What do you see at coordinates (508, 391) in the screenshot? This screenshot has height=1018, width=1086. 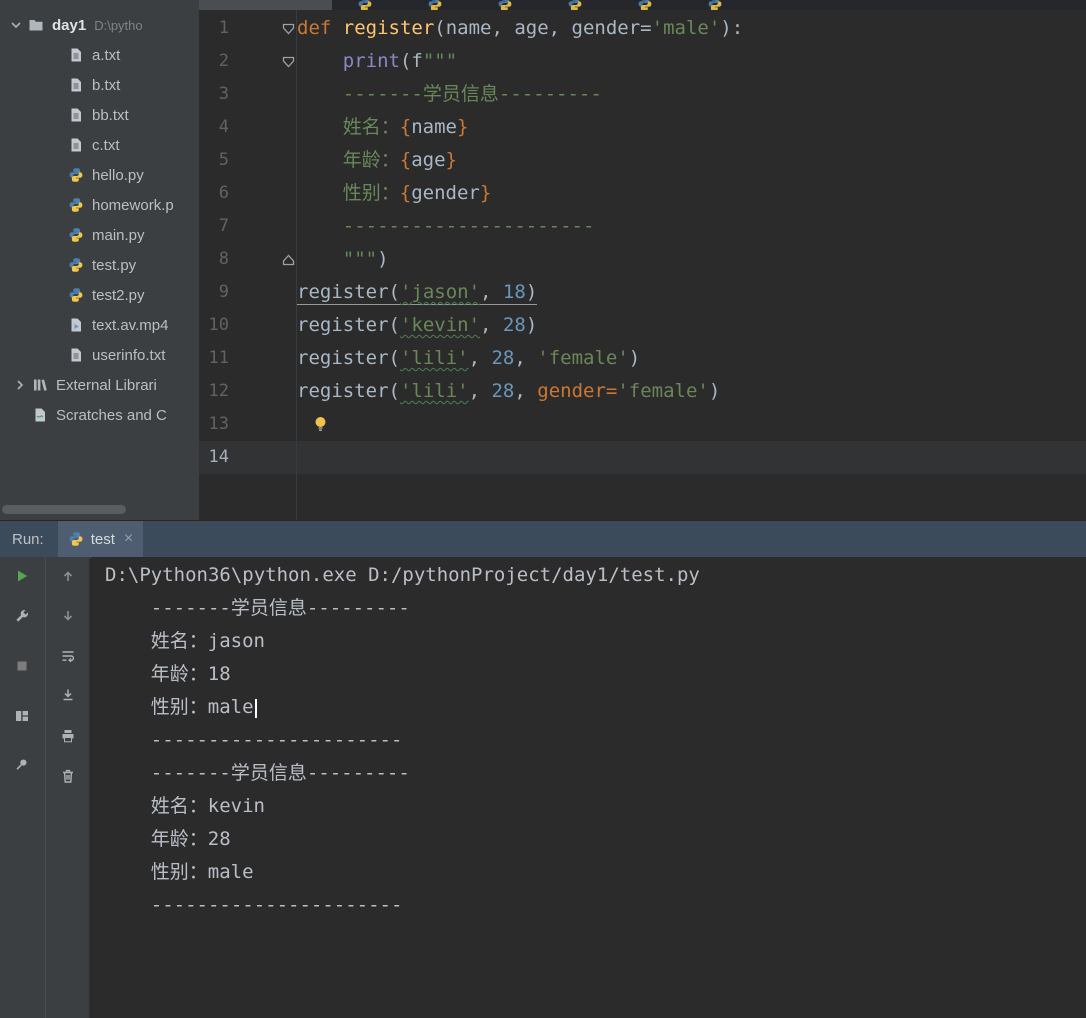 I see `code-line-12: register('lili', 28, gender='female')` at bounding box center [508, 391].